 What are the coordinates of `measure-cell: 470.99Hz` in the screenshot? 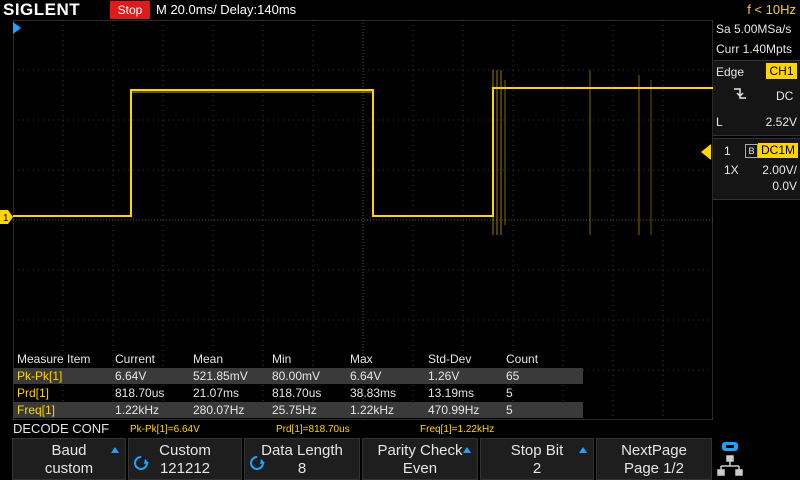 It's located at (454, 410).